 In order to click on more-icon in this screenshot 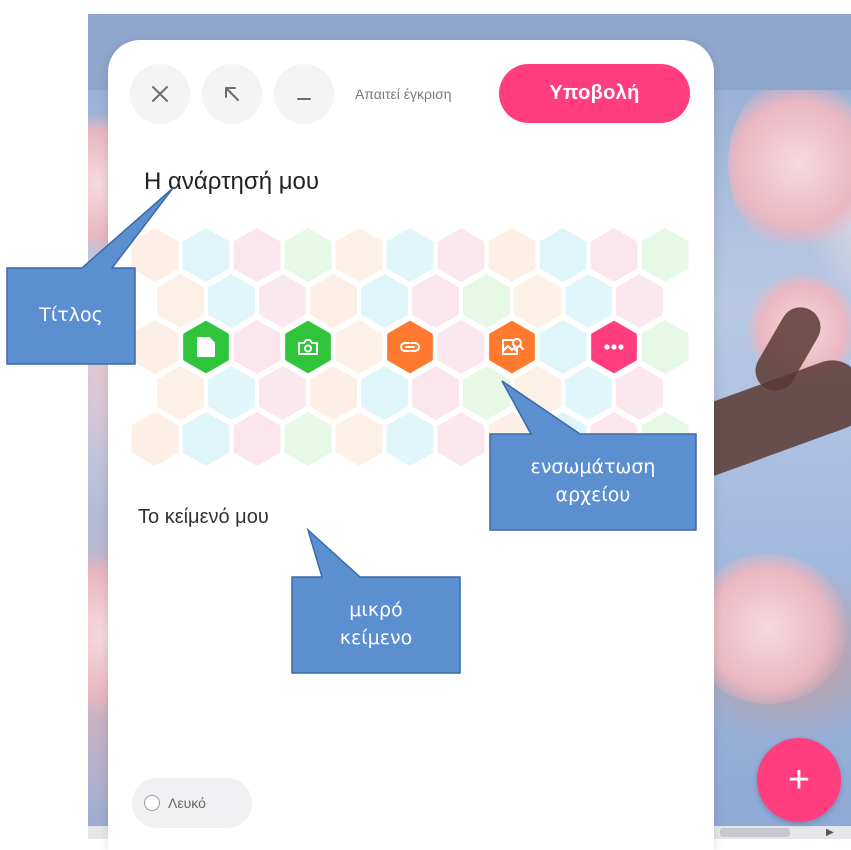, I will do `click(614, 347)`.